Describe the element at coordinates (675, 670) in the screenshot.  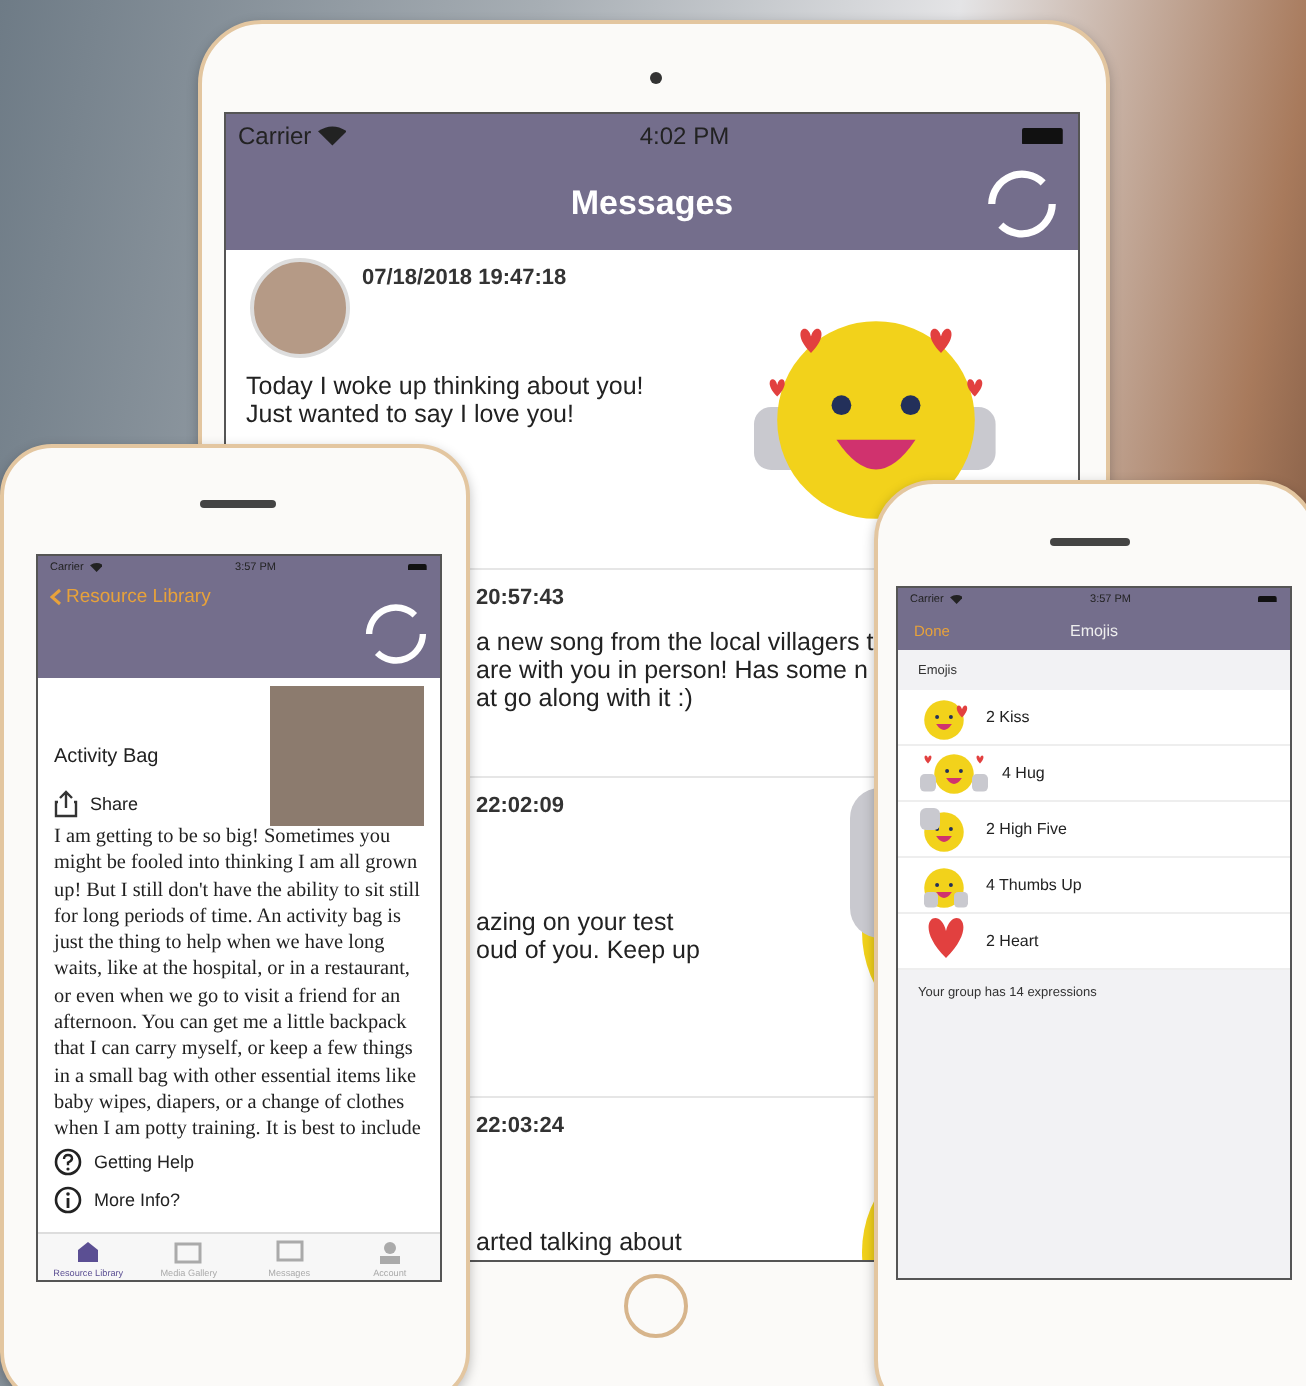
I see `message-text: a new song from the local villagers t are with you in person! Has some n at go along with it :)` at that location.